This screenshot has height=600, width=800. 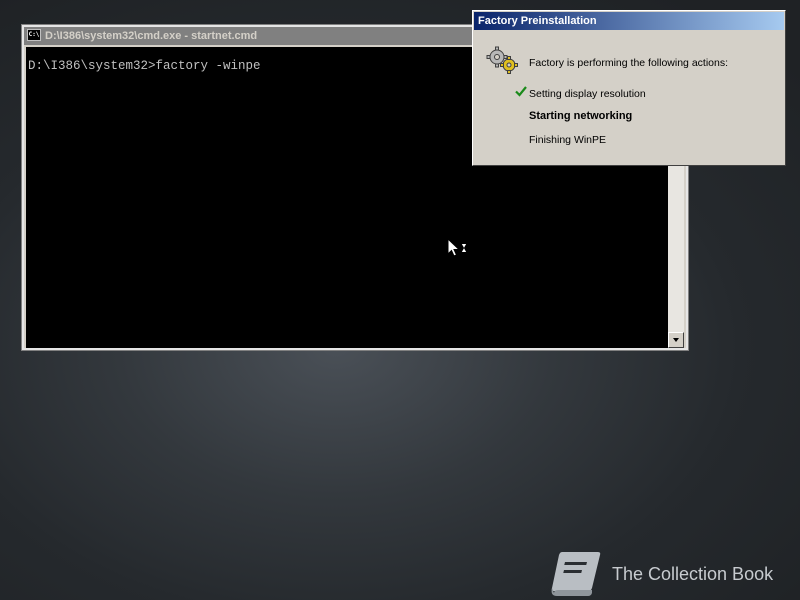 What do you see at coordinates (576, 574) in the screenshot?
I see `book-icon` at bounding box center [576, 574].